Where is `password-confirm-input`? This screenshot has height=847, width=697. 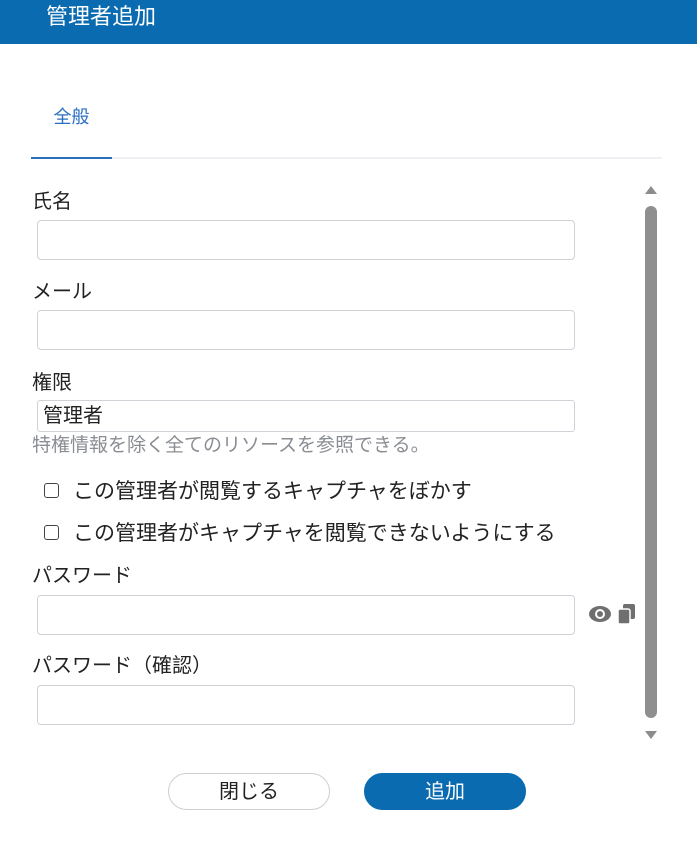
password-confirm-input is located at coordinates (306, 705).